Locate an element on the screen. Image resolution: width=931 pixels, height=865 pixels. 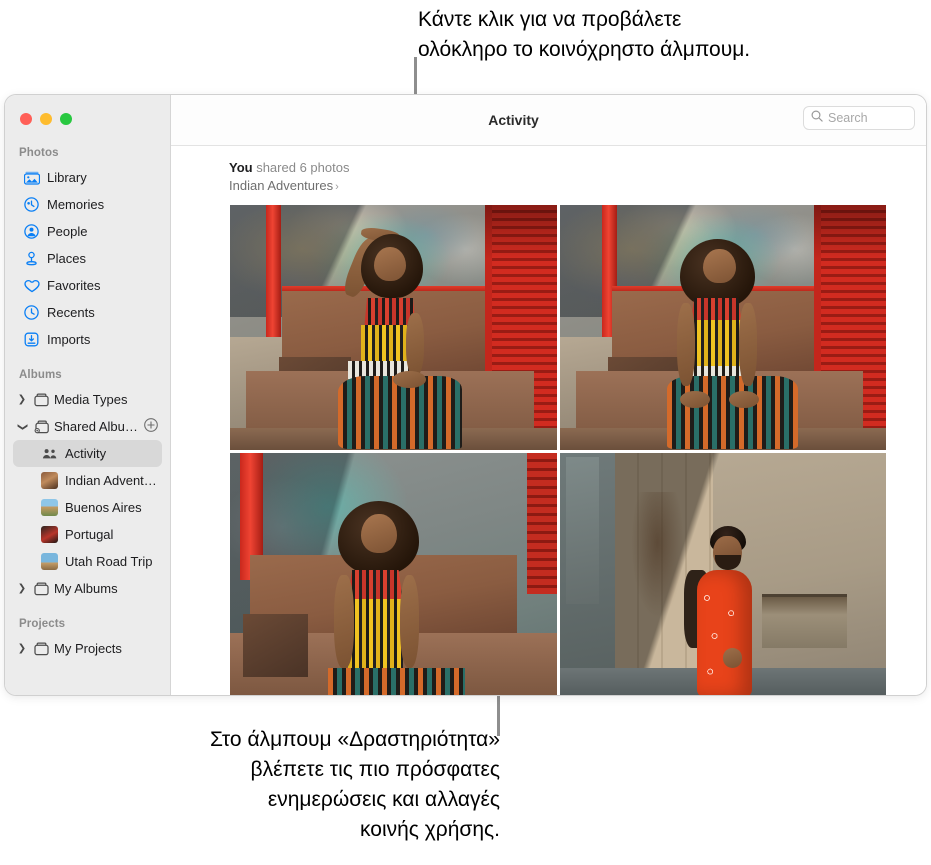
zoom-button is located at coordinates (66, 119).